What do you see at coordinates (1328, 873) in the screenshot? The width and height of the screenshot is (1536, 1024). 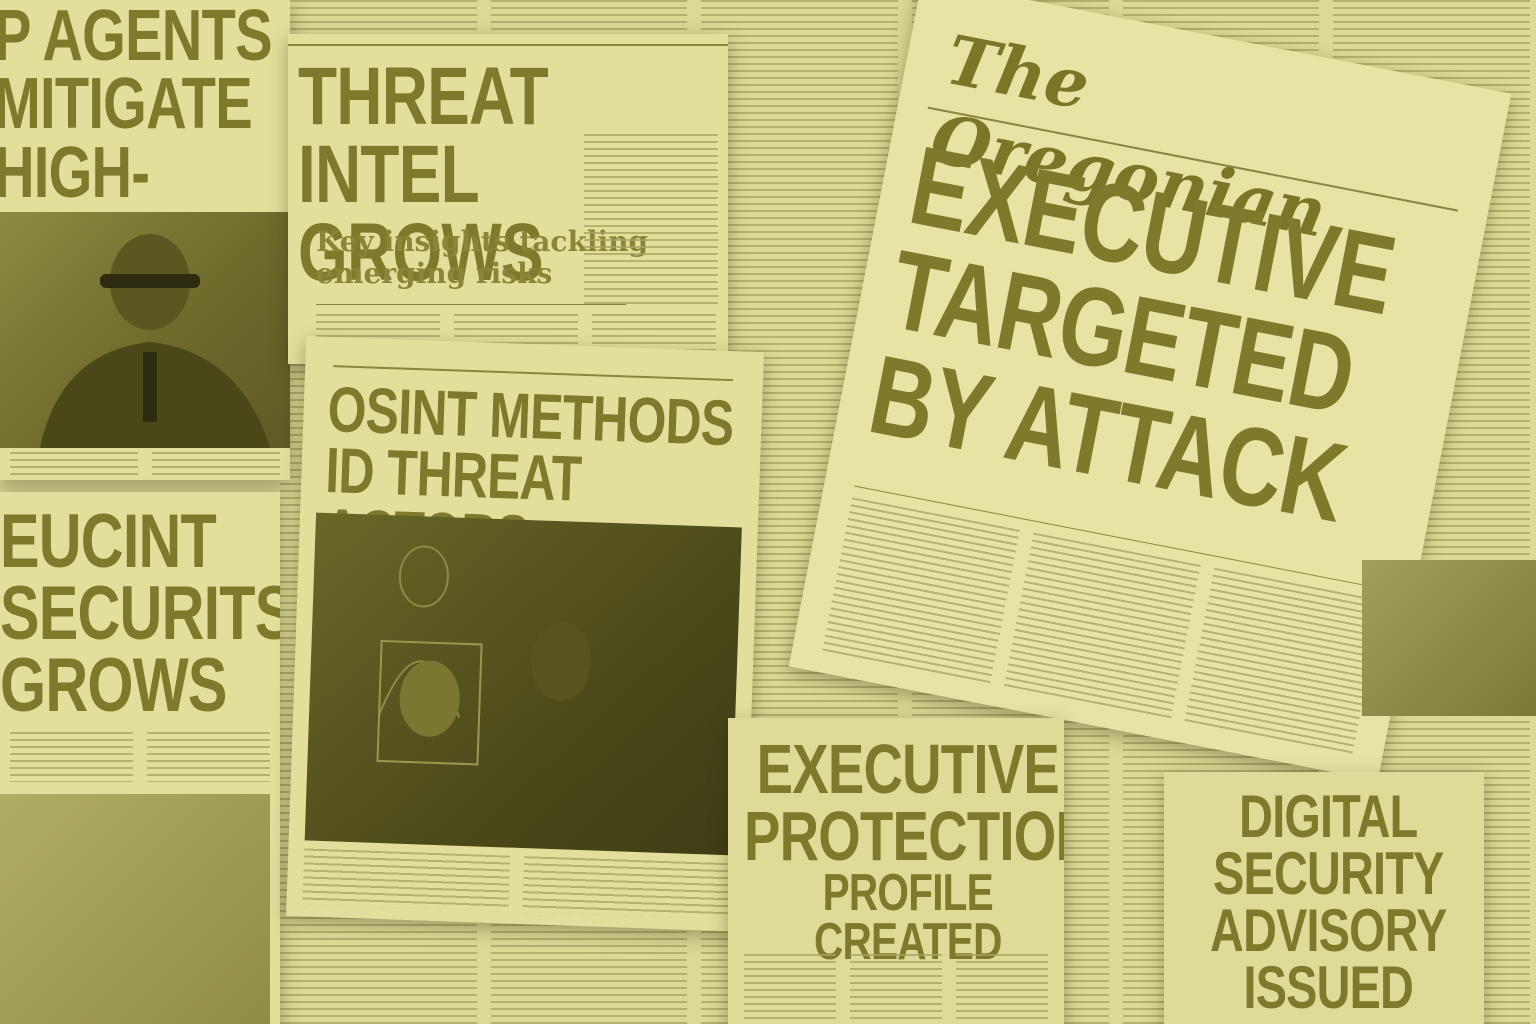 I see `headline-line: SECURITY` at bounding box center [1328, 873].